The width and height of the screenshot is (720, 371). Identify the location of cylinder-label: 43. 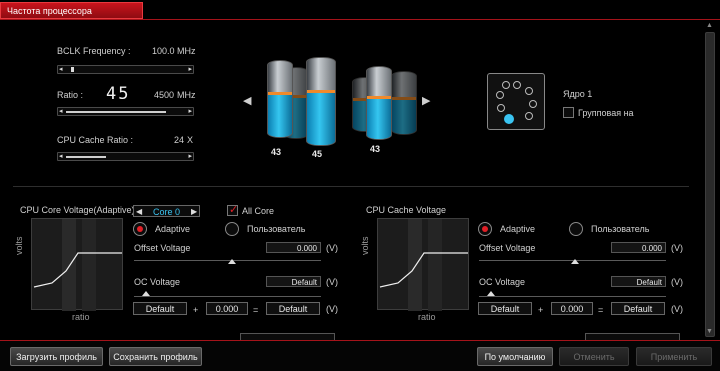
(276, 152).